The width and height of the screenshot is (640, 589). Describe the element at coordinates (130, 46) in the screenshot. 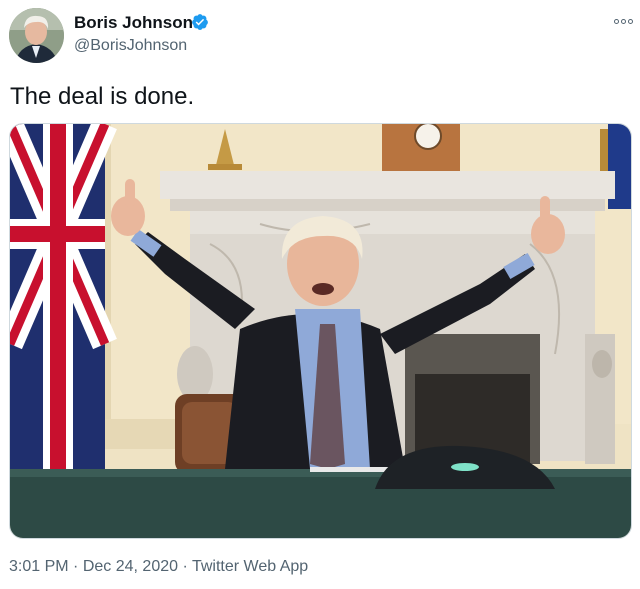

I see `author-handle: @BorisJohnson` at that location.